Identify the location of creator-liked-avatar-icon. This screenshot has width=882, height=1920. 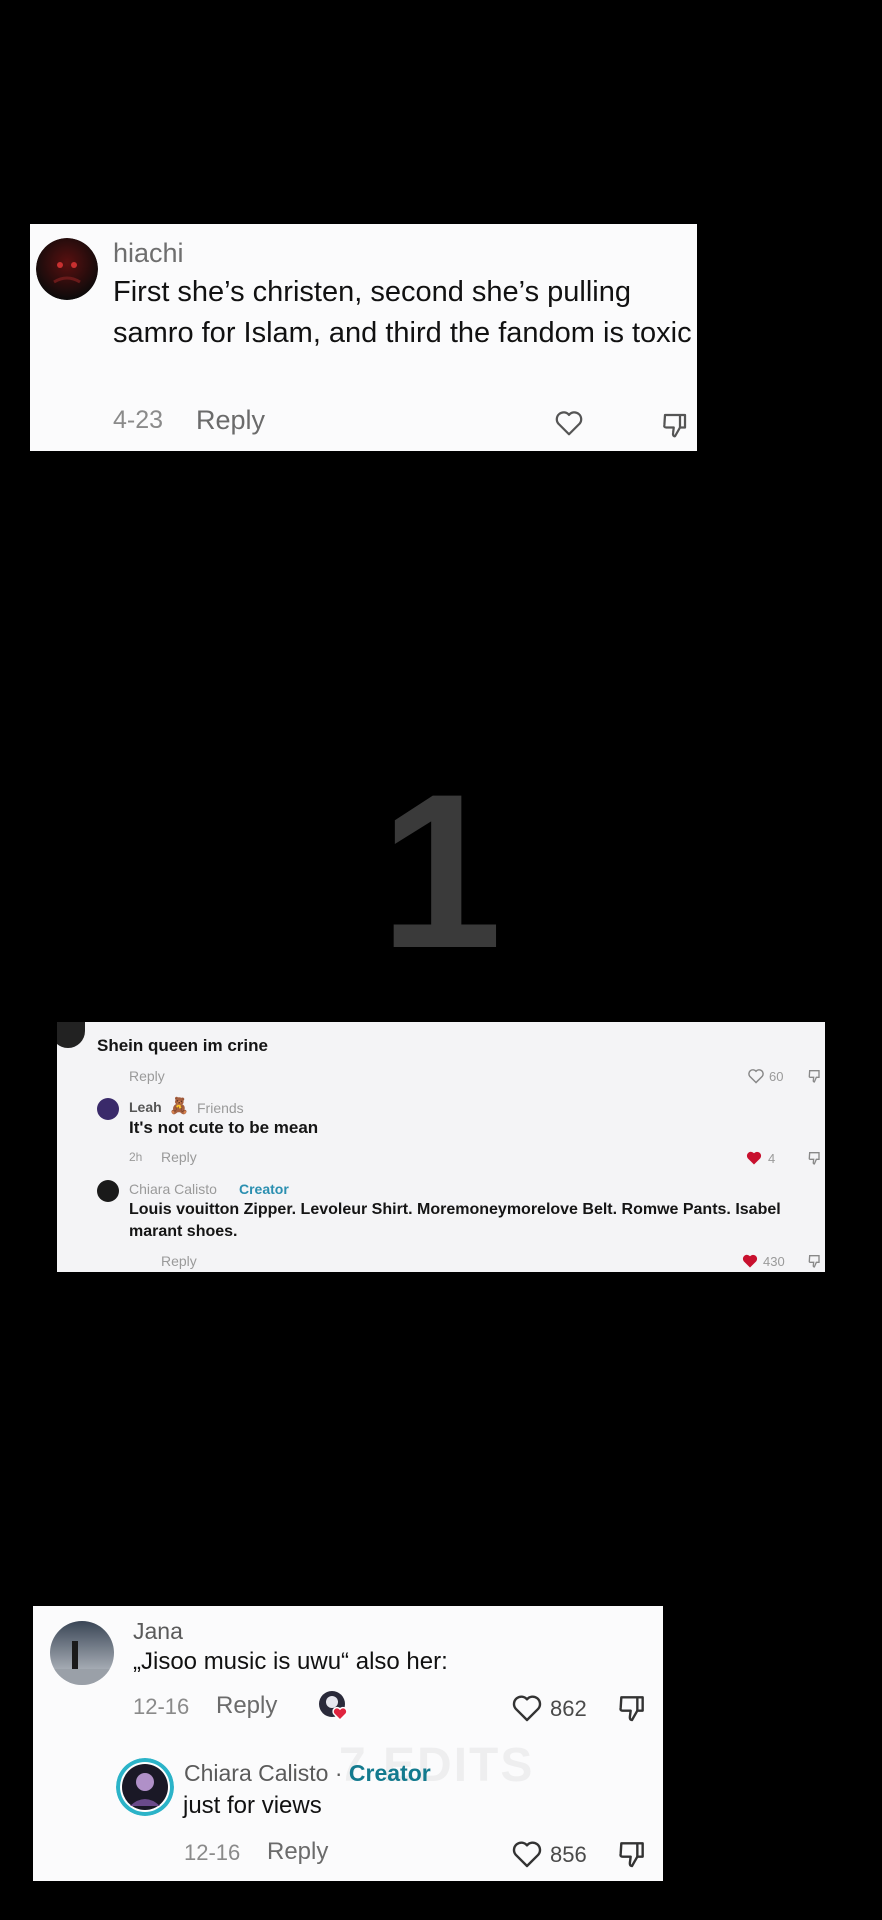
(334, 1706).